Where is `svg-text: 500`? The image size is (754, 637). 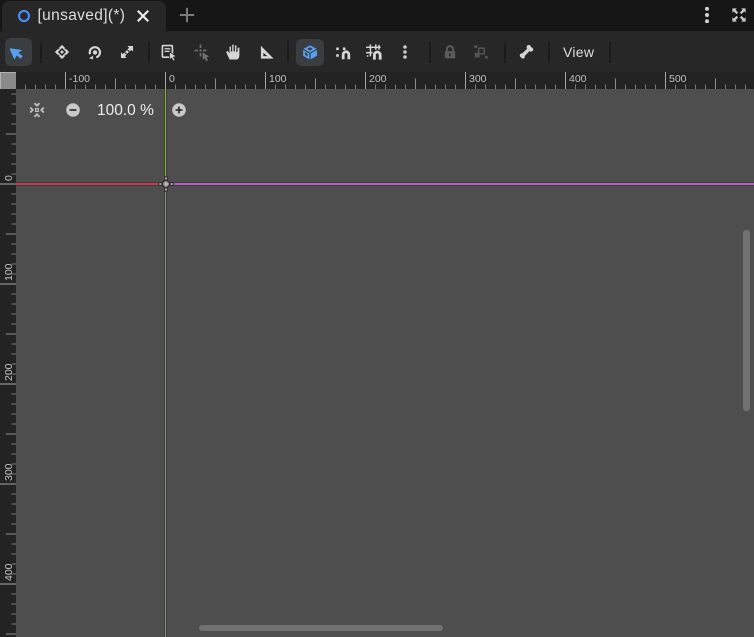
svg-text: 500 is located at coordinates (678, 79).